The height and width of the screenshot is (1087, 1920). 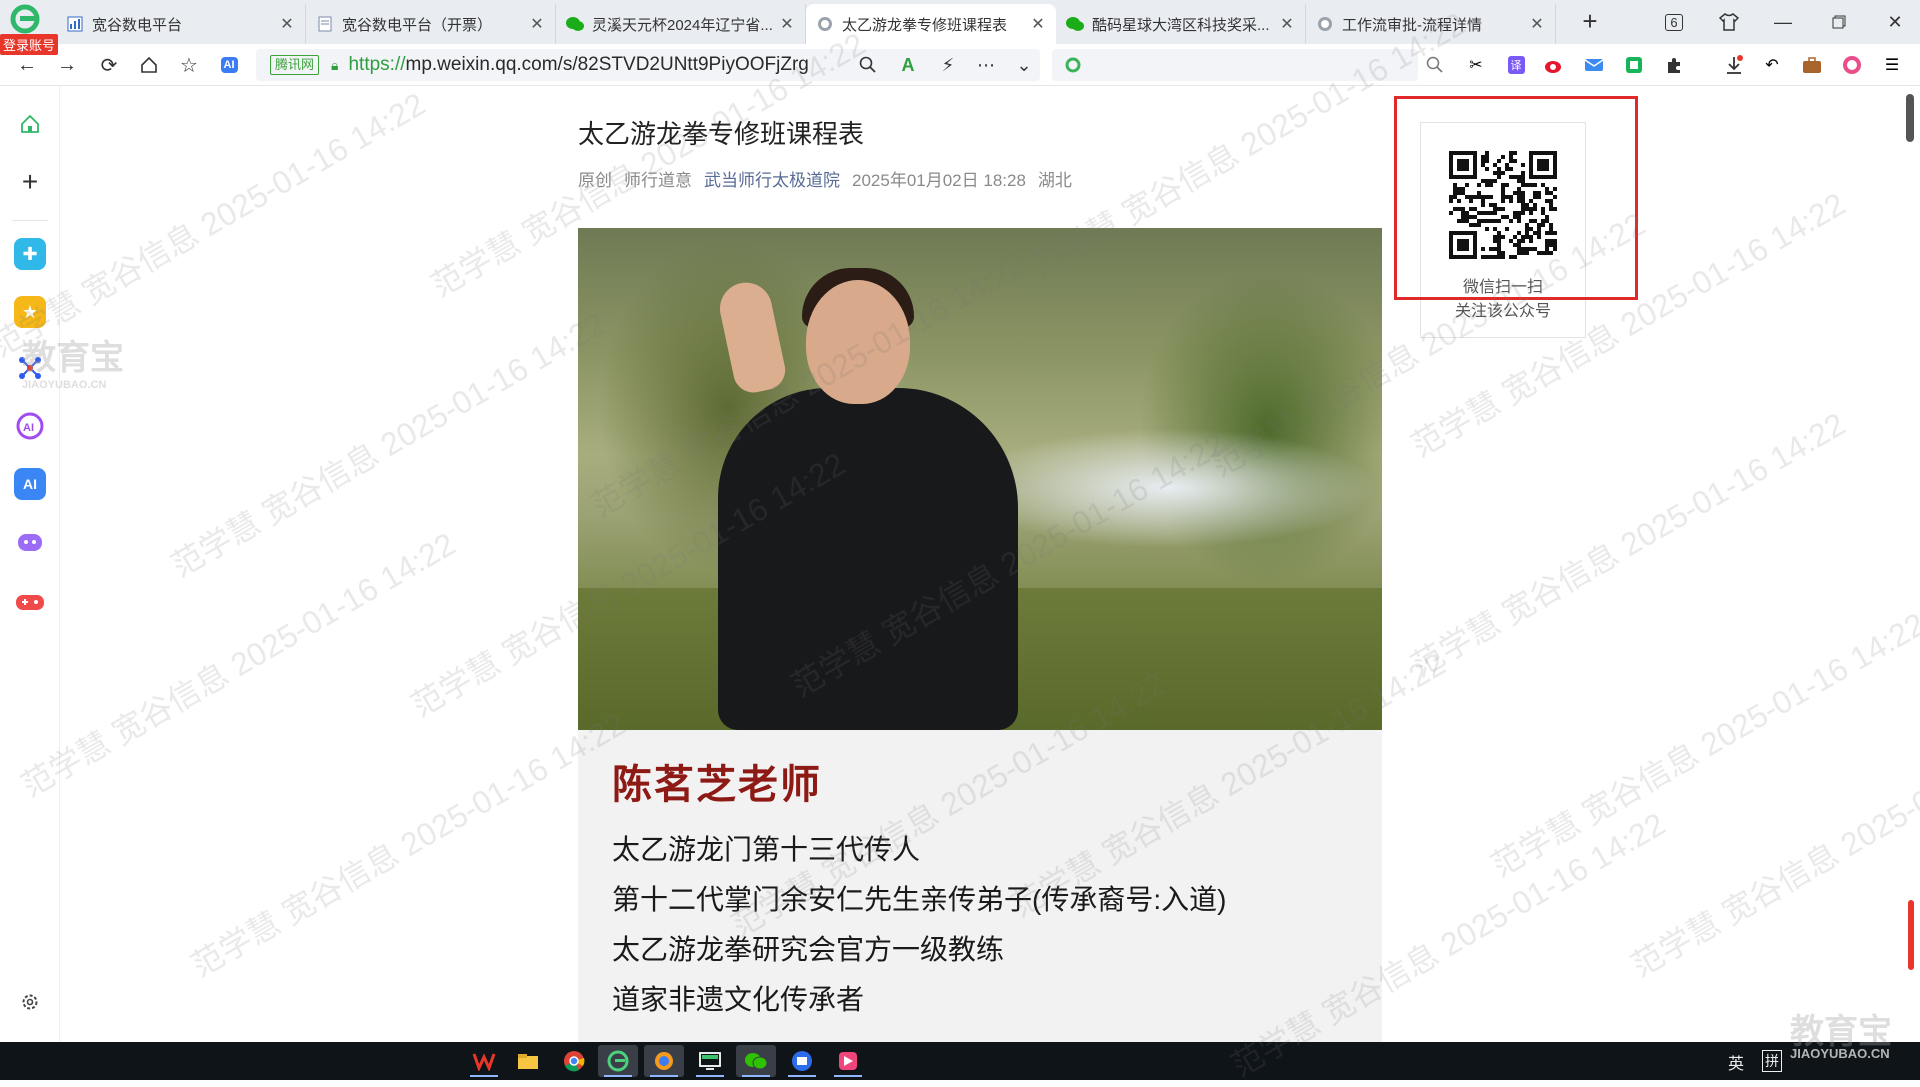 I want to click on browser-logo-icon, so click(x=25, y=19).